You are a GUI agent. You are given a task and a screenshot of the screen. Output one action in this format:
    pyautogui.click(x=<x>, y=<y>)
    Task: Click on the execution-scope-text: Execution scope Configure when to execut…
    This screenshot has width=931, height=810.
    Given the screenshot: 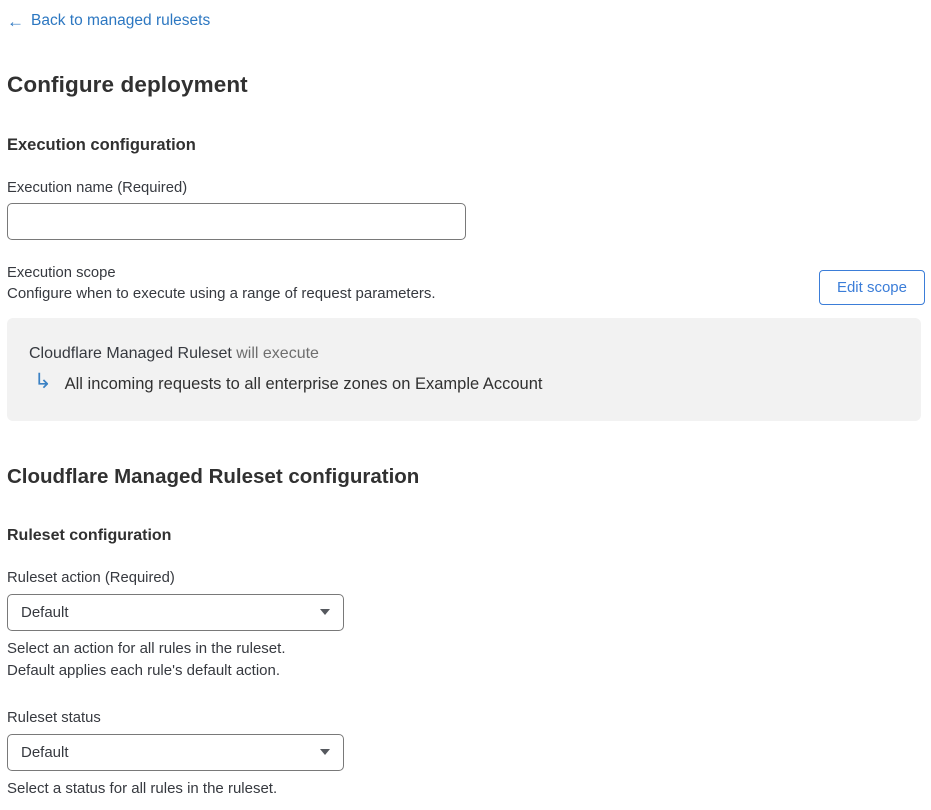 What is the action you would take?
    pyautogui.click(x=221, y=283)
    